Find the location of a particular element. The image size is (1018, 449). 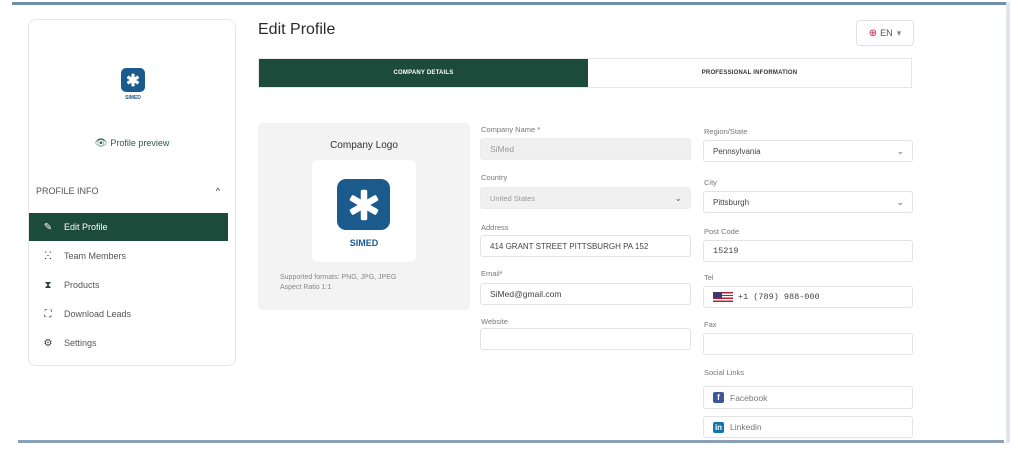

fax-field is located at coordinates (808, 344).